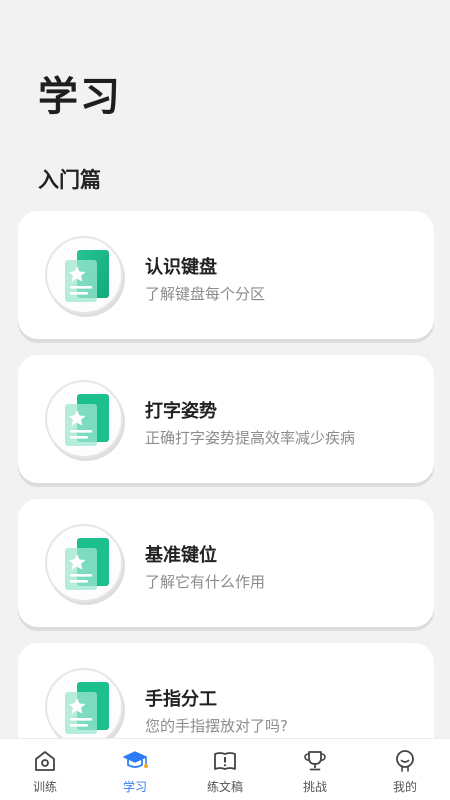 The image size is (450, 800). I want to click on lesson-card-posture: 打字姿势 正确打字姿势提高效率减少疾病, so click(226, 419).